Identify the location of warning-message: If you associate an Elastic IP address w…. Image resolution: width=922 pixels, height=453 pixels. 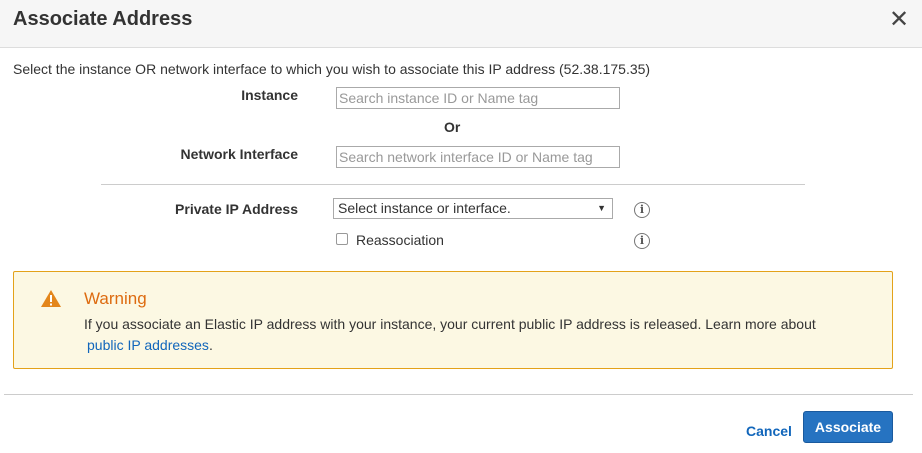
(479, 335).